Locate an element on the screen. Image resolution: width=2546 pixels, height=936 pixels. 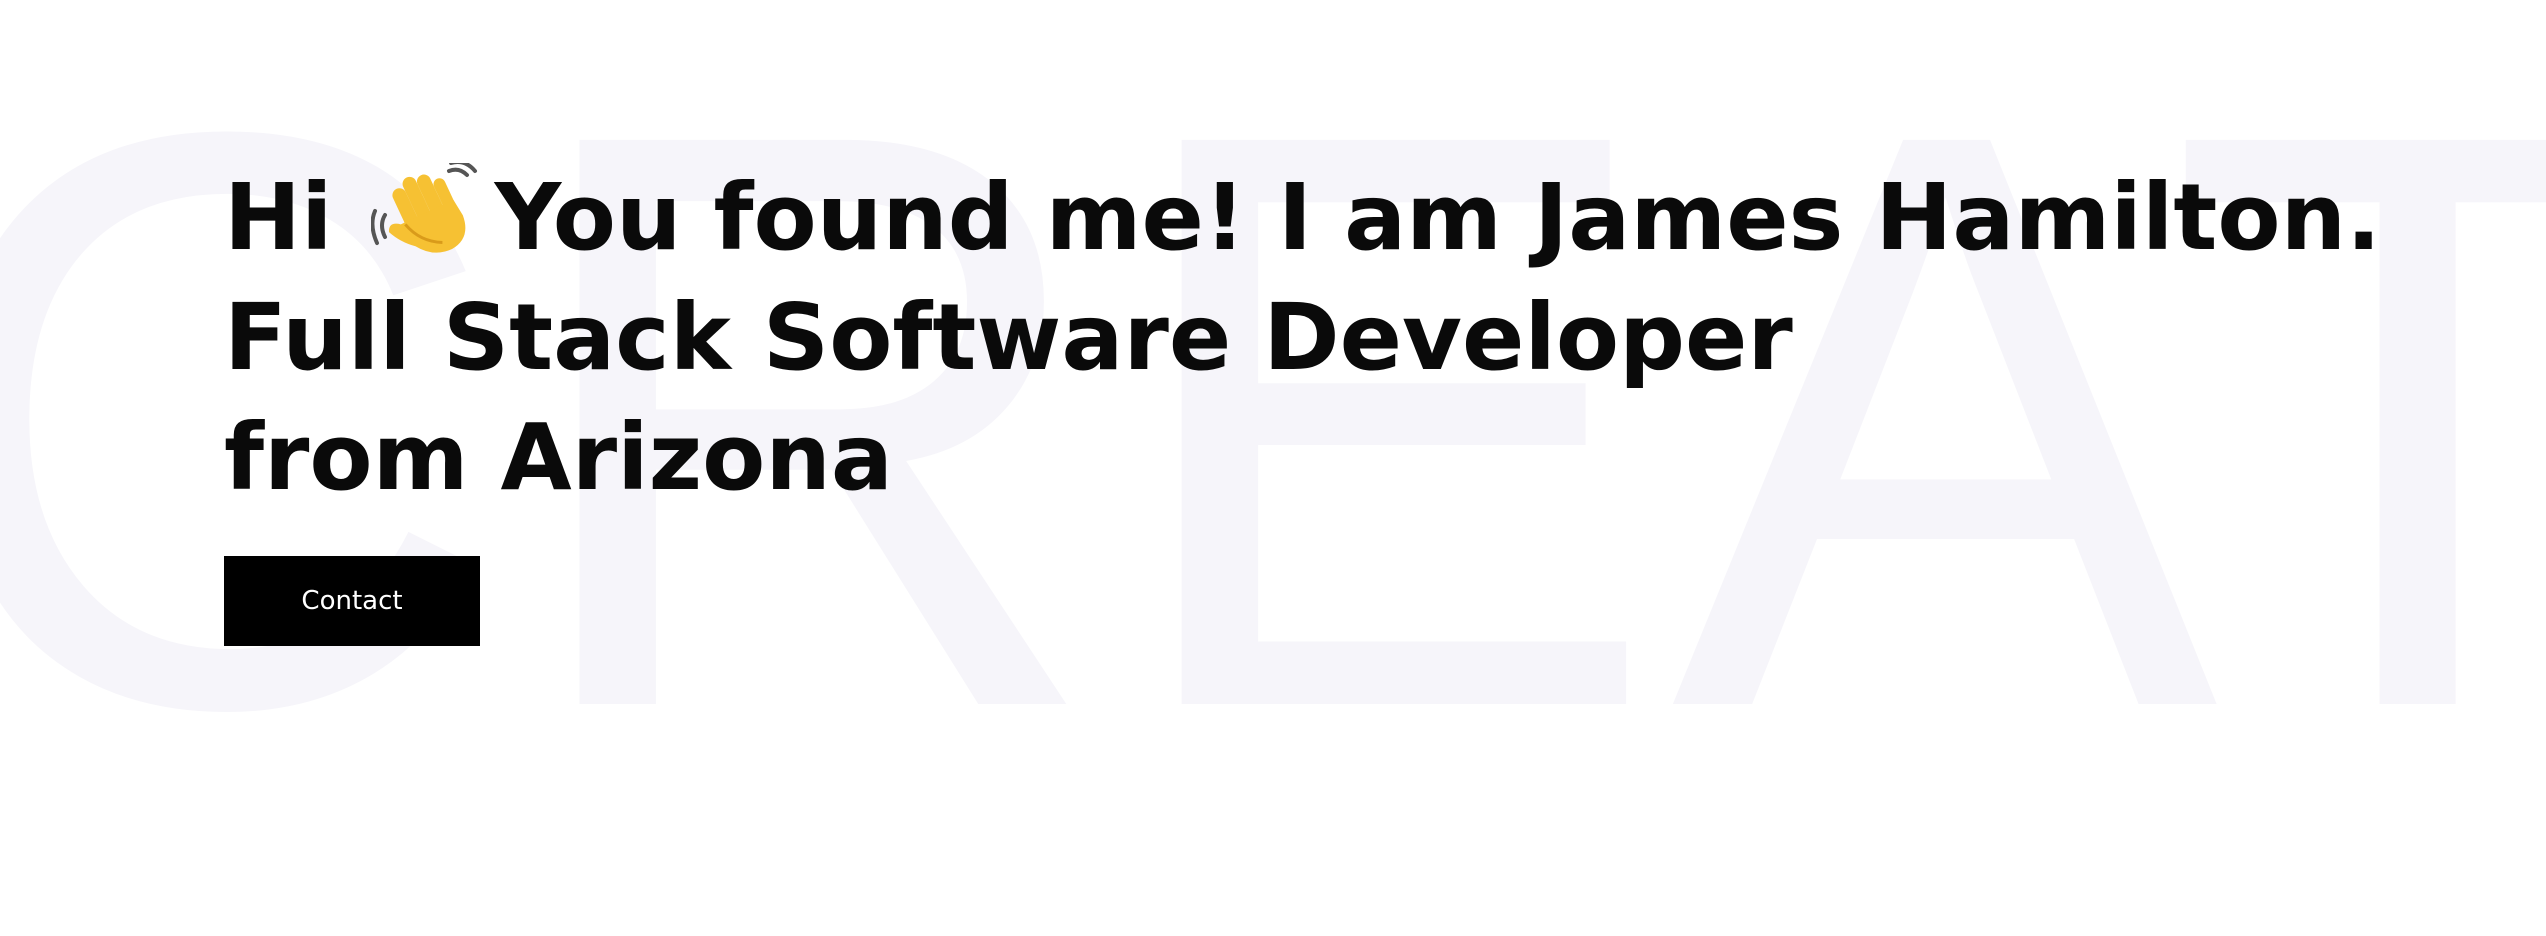
headline-line-1: Hi You found me! I am James Hamilton. is located at coordinates (1302, 218).